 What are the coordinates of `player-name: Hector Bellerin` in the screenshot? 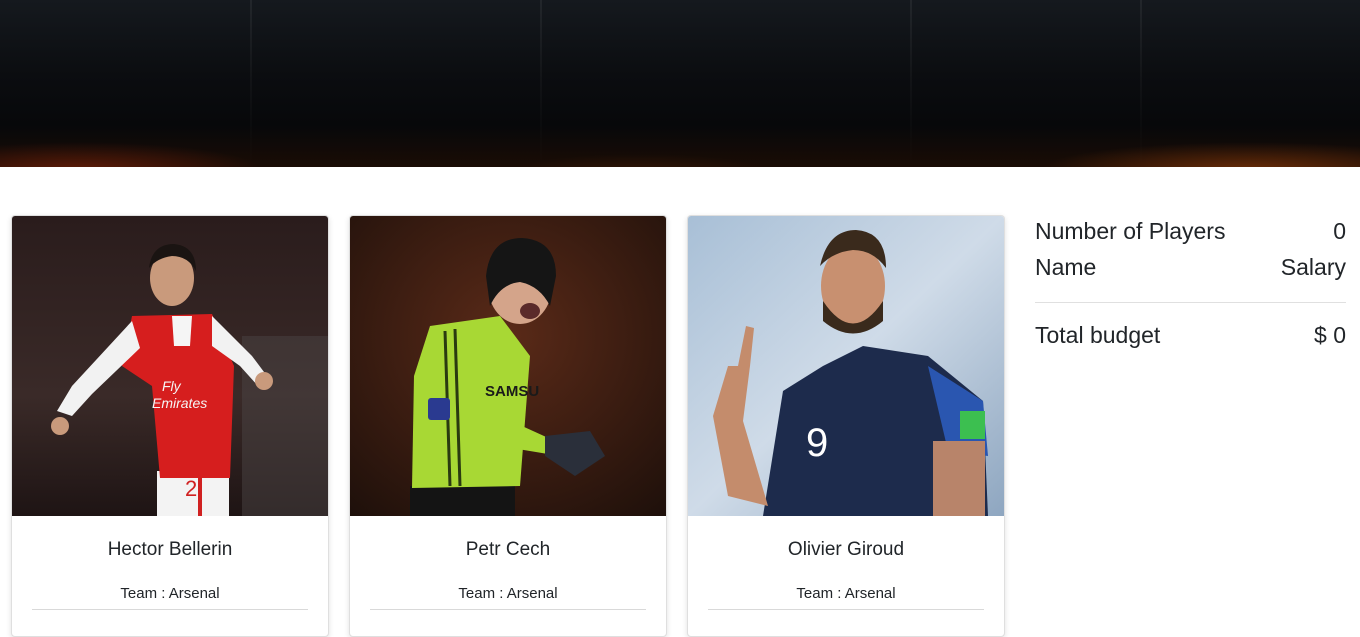 It's located at (170, 549).